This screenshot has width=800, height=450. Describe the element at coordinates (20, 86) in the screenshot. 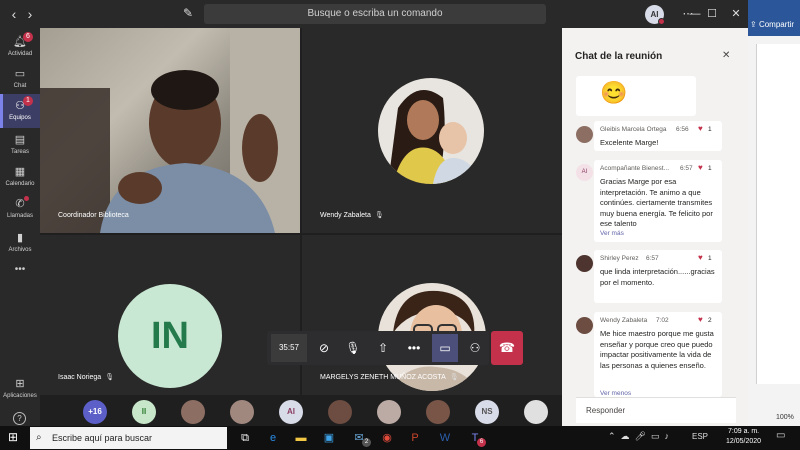

I see `rail-item-label: Chat` at that location.